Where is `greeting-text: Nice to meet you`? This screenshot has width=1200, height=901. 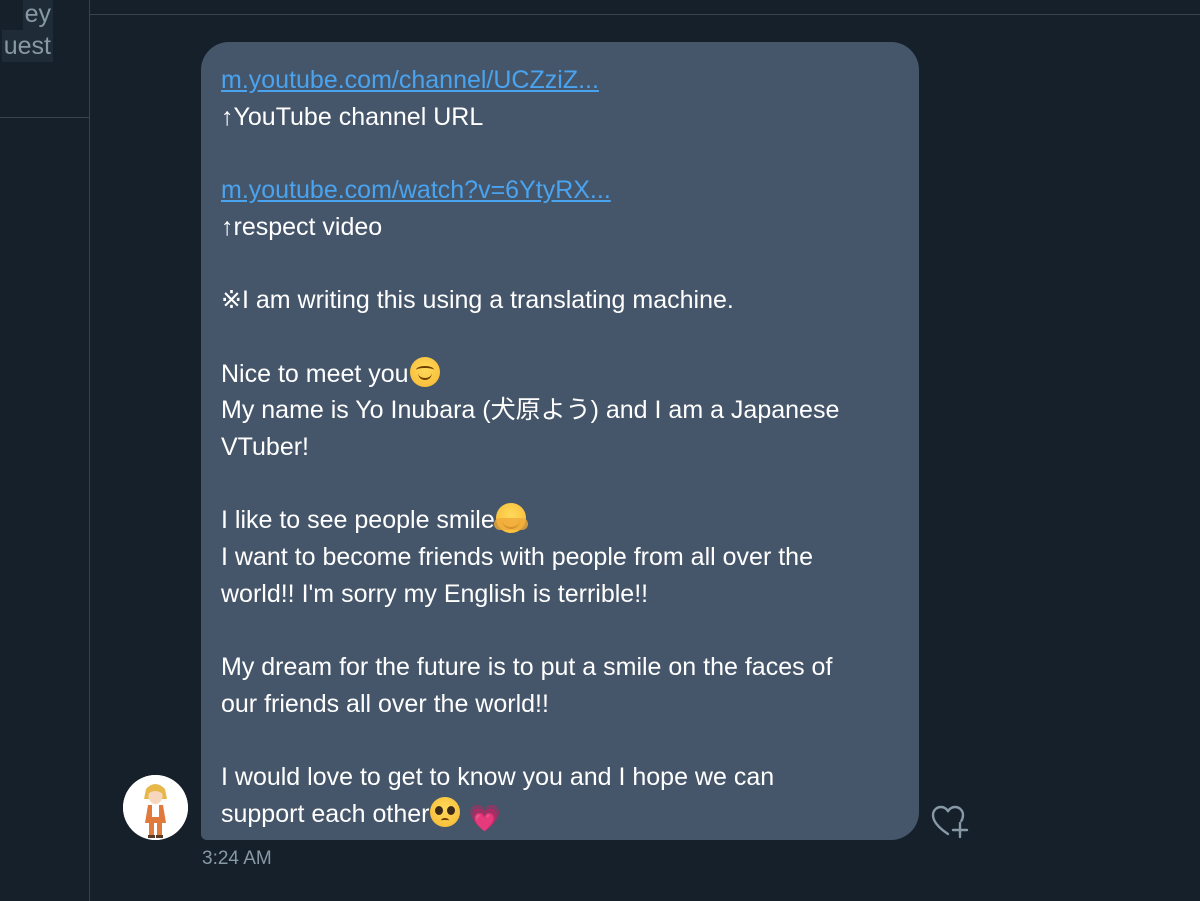
greeting-text: Nice to meet you is located at coordinates (315, 373).